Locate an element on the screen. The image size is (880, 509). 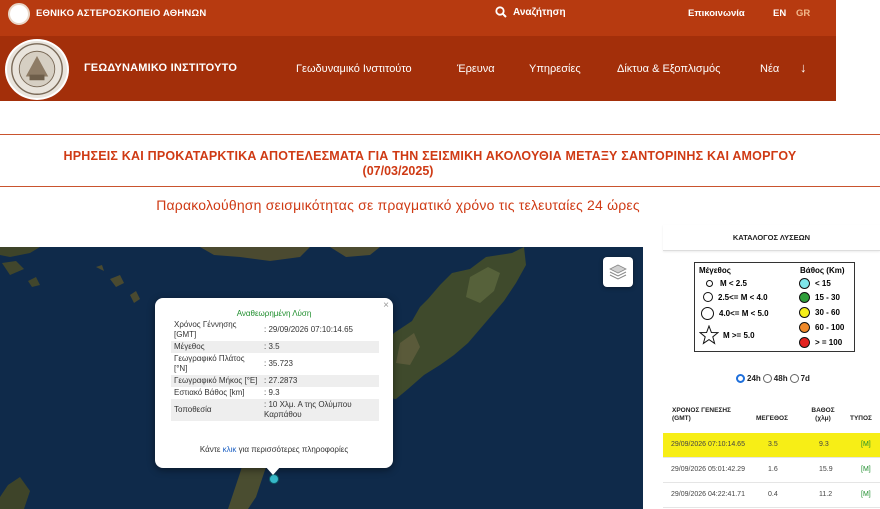
more-info-link: κλικ is located at coordinates (230, 449).